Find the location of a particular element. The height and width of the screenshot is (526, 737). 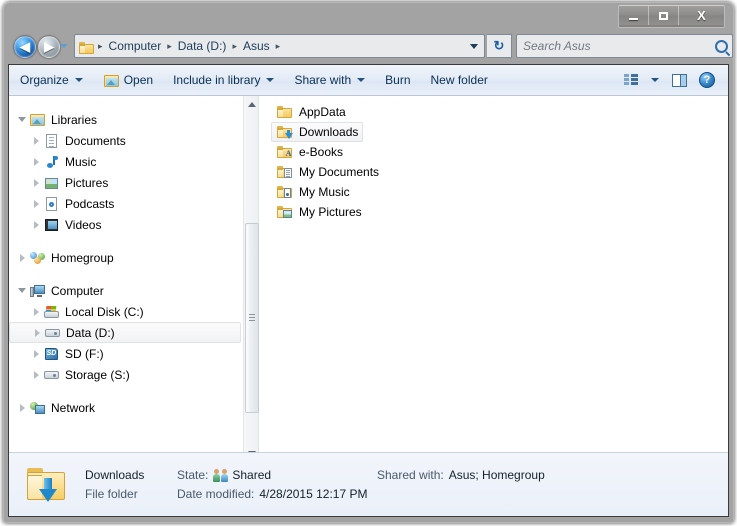

back-button: ◀ is located at coordinates (25, 47).